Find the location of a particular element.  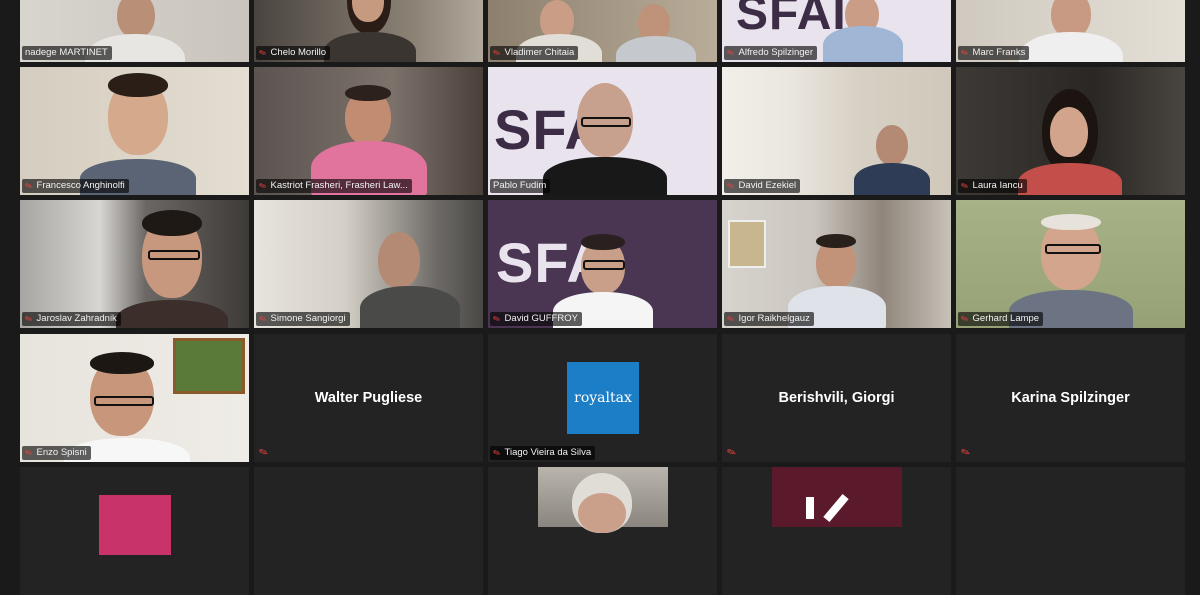

video-tile-tiago-vieira-da-silva: royaltax ✎ Tiago Vieira da Silva is located at coordinates (602, 398).